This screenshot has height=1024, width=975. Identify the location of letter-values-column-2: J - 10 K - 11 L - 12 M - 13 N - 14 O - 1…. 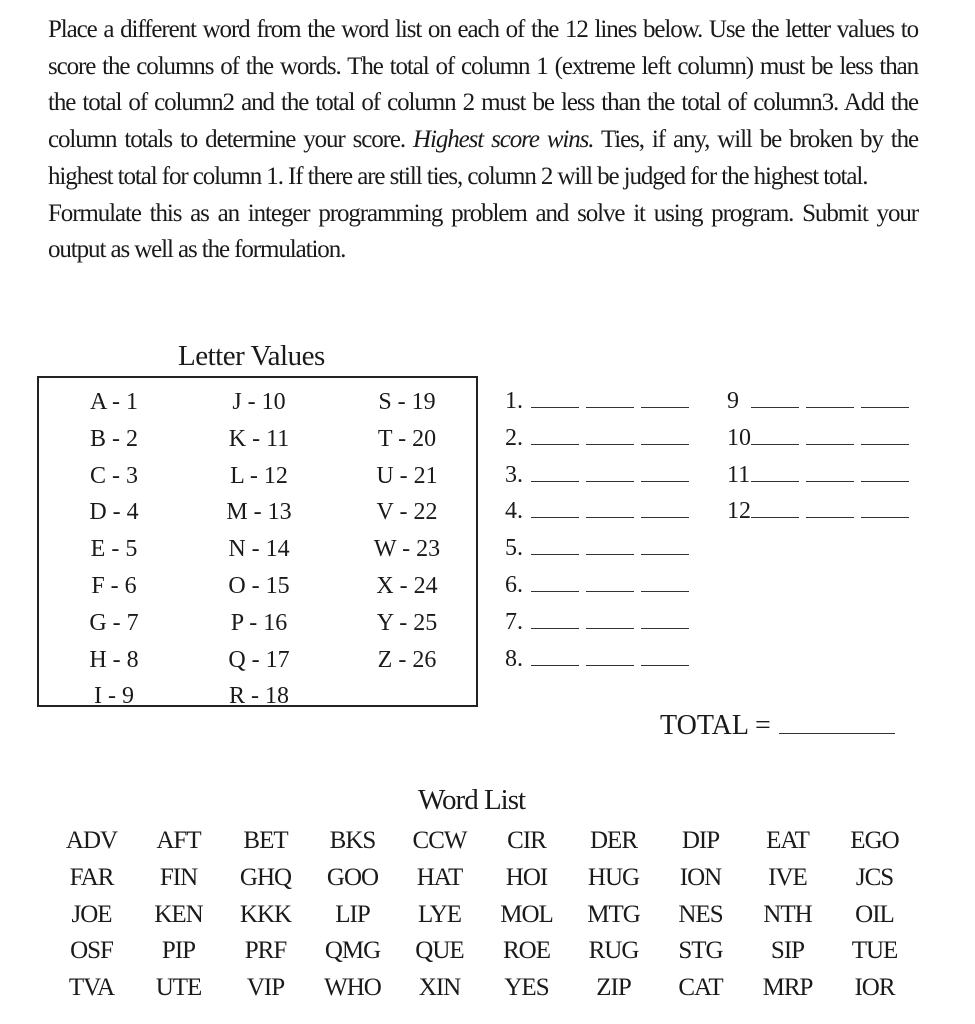
(259, 549).